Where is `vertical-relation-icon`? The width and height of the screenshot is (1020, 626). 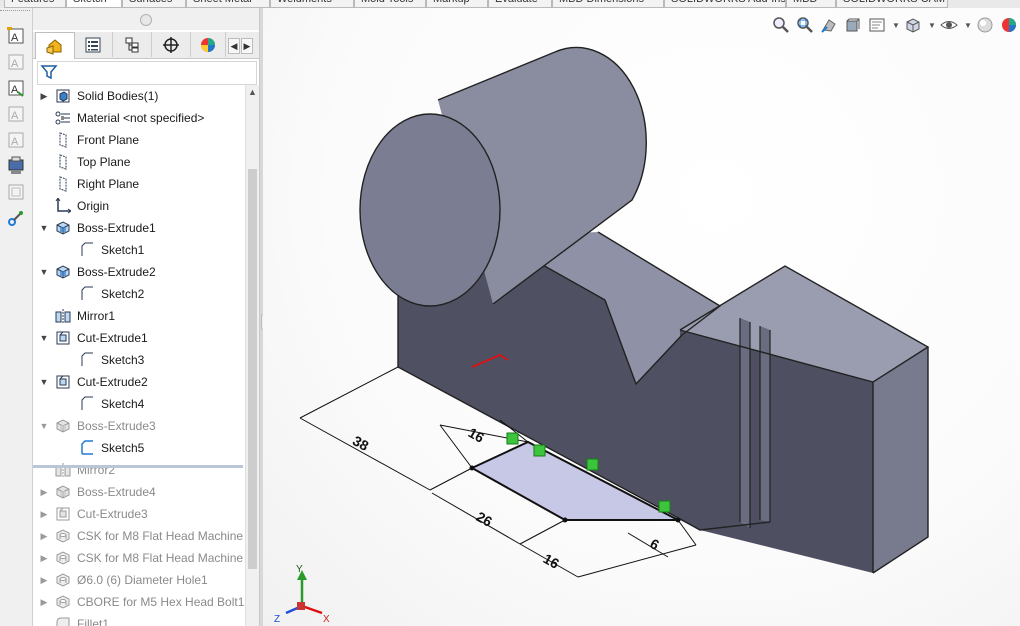 vertical-relation-icon is located at coordinates (512, 438).